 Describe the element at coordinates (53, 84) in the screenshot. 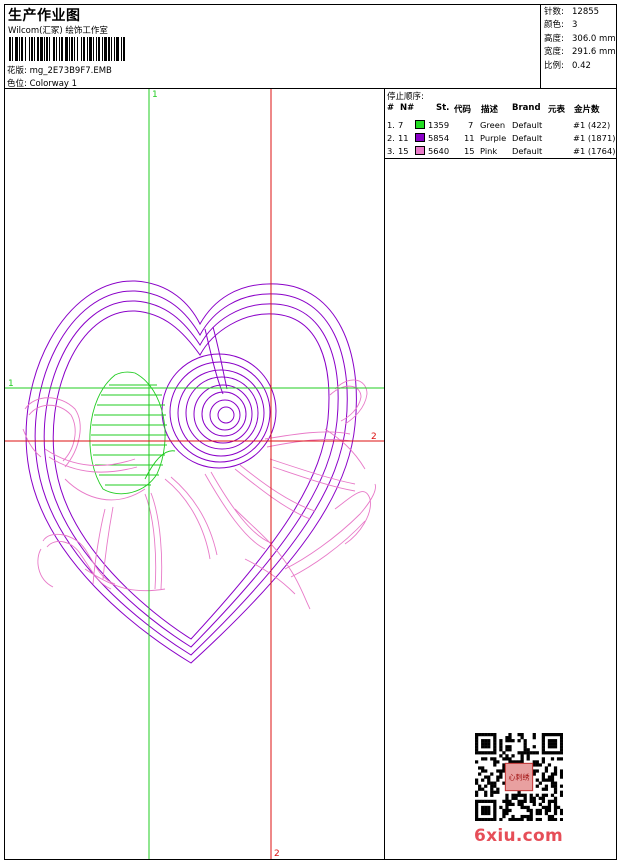

I see `colorway-value: Colorway 1` at that location.